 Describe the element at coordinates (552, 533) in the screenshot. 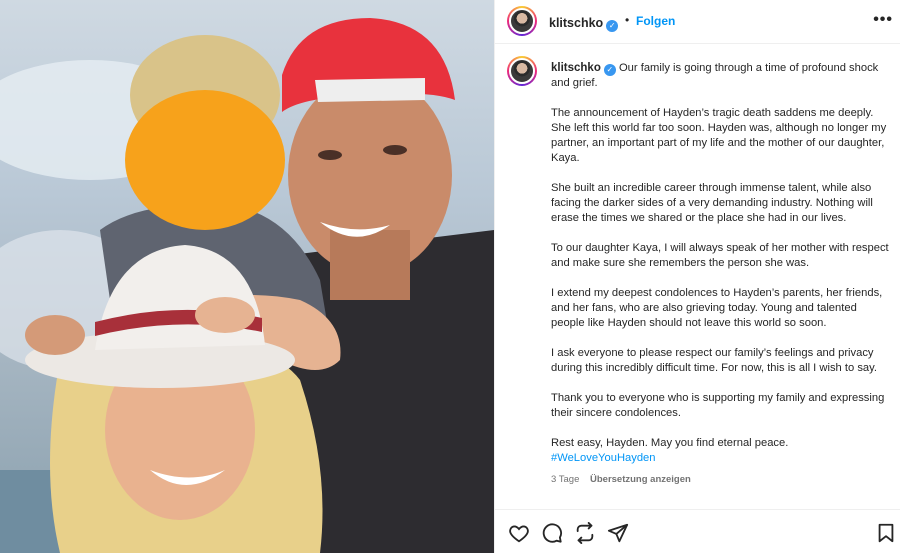

I see `comment-icon` at that location.